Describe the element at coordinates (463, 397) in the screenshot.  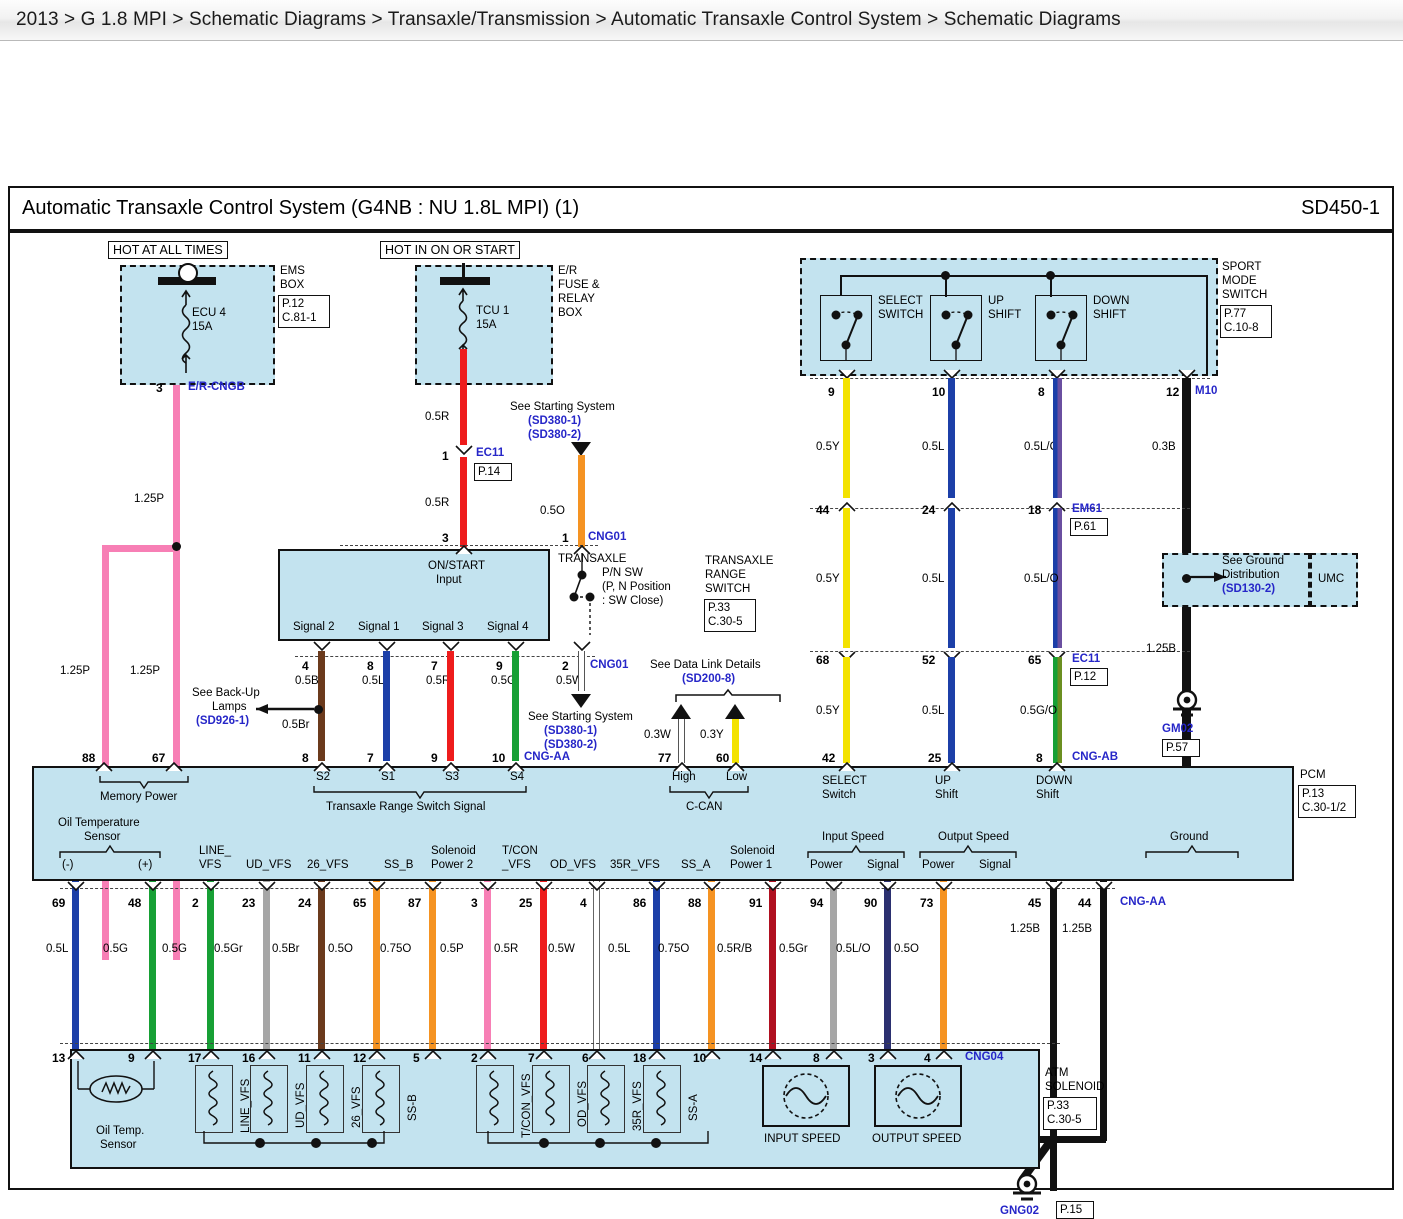
I see `wire-tcu-red-upper` at that location.